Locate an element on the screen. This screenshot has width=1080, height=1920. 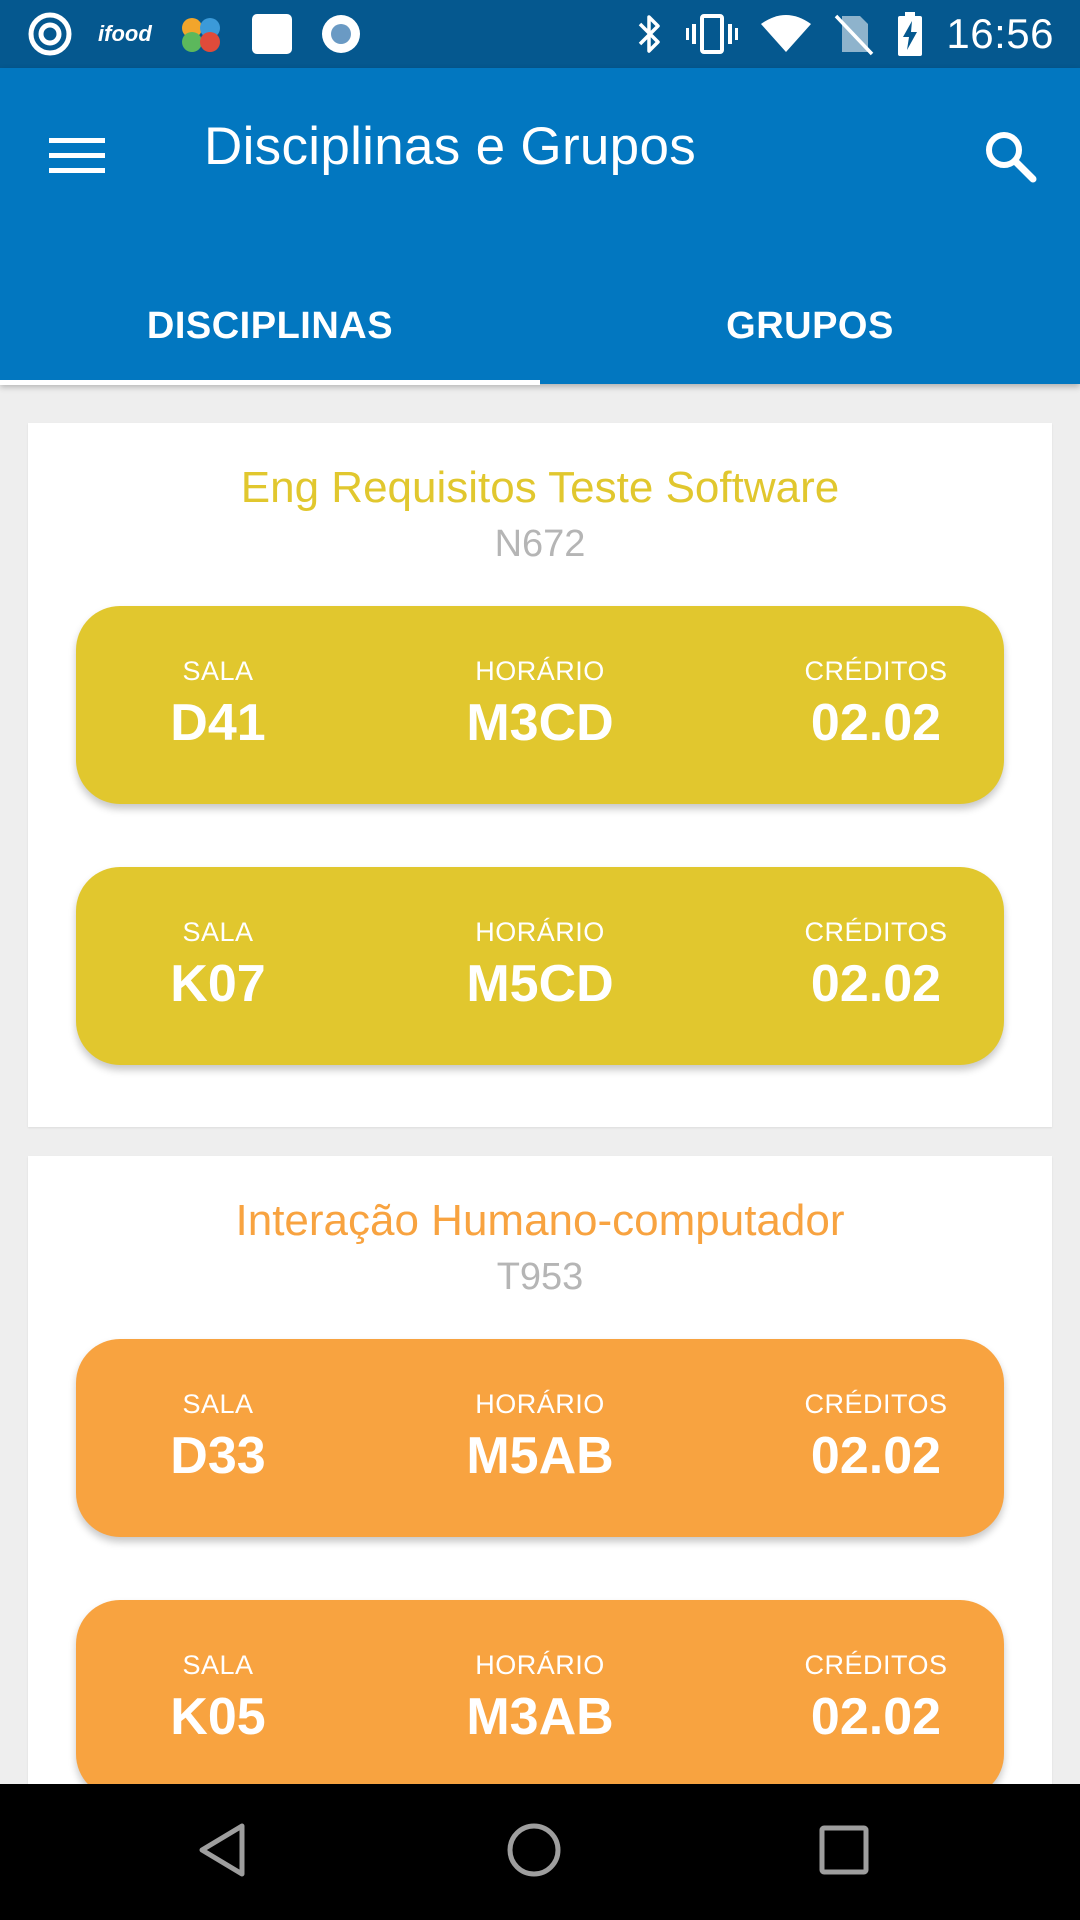
tab-grupos: GRUPOS is located at coordinates (810, 326).